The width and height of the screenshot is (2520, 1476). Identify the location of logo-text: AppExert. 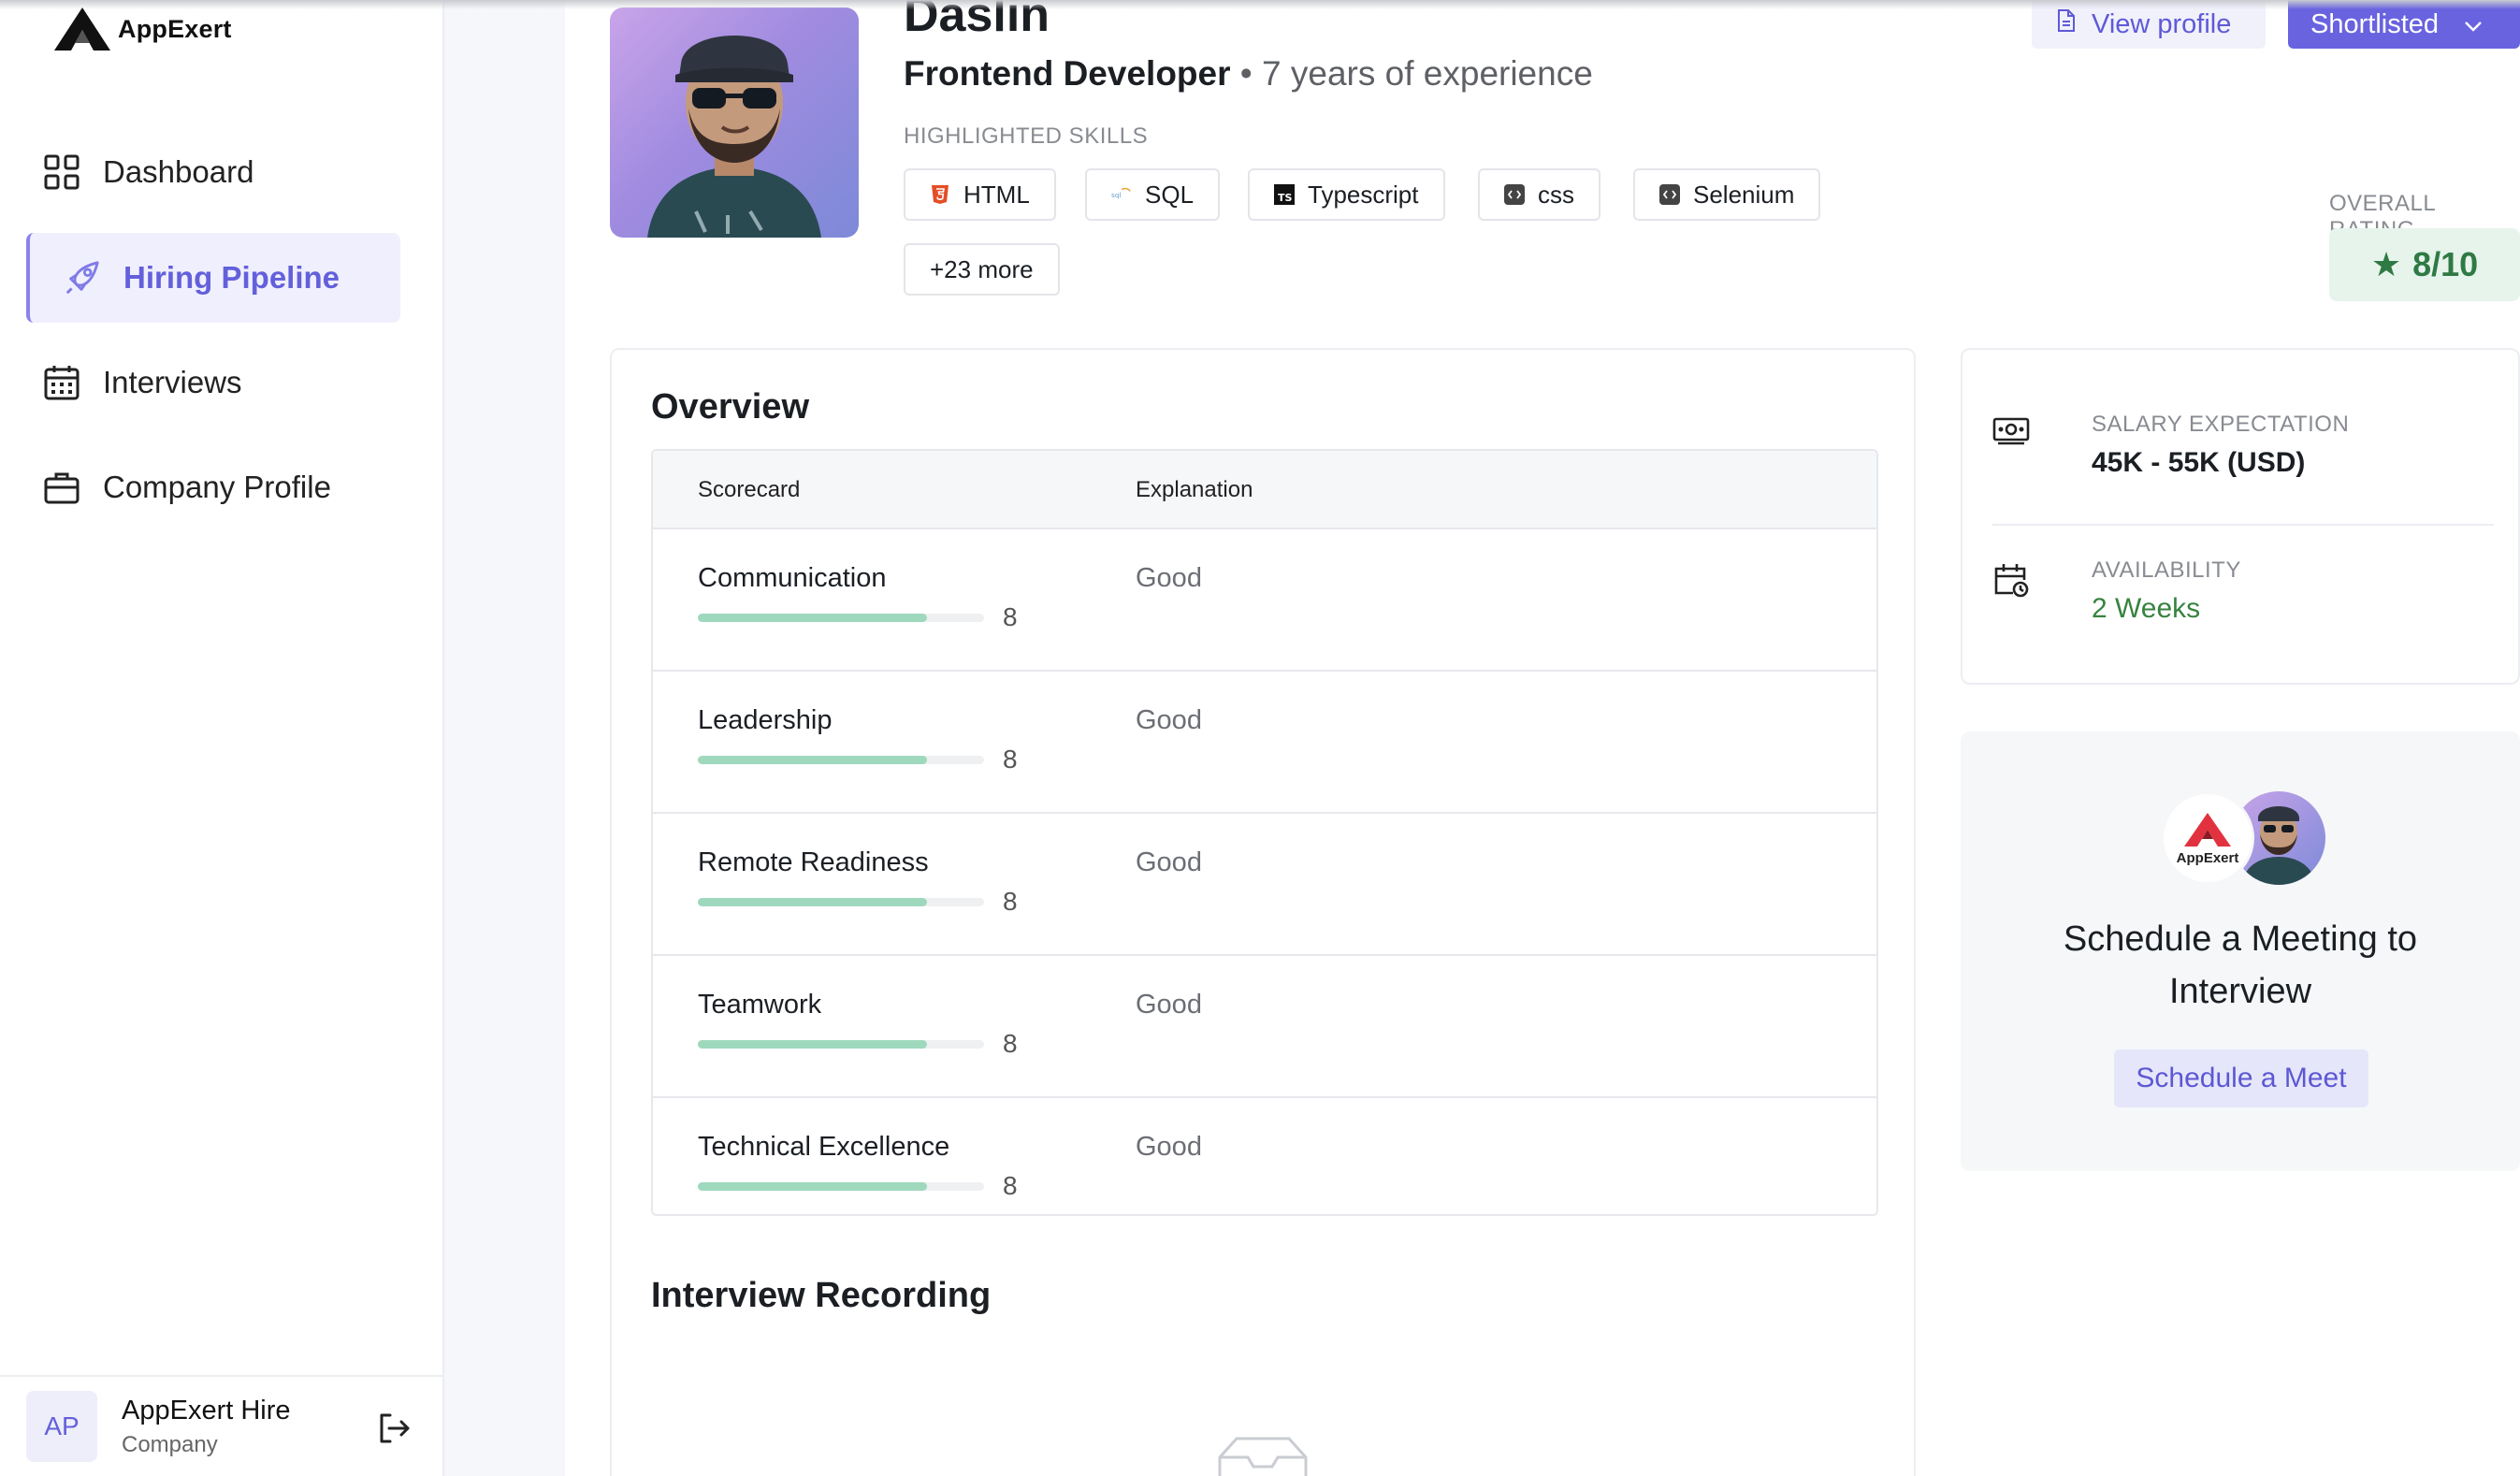
(2207, 857).